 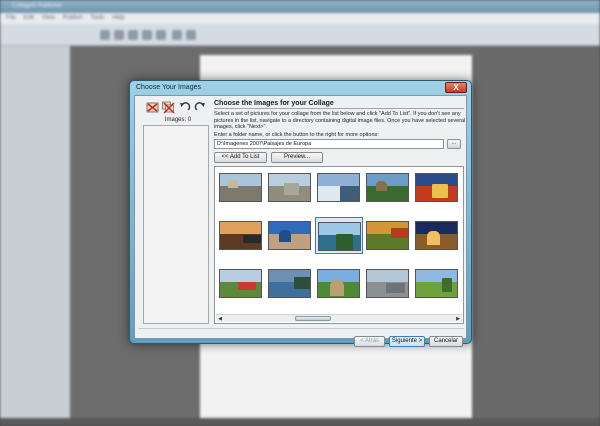 I want to click on undo-icon, so click(x=177, y=35).